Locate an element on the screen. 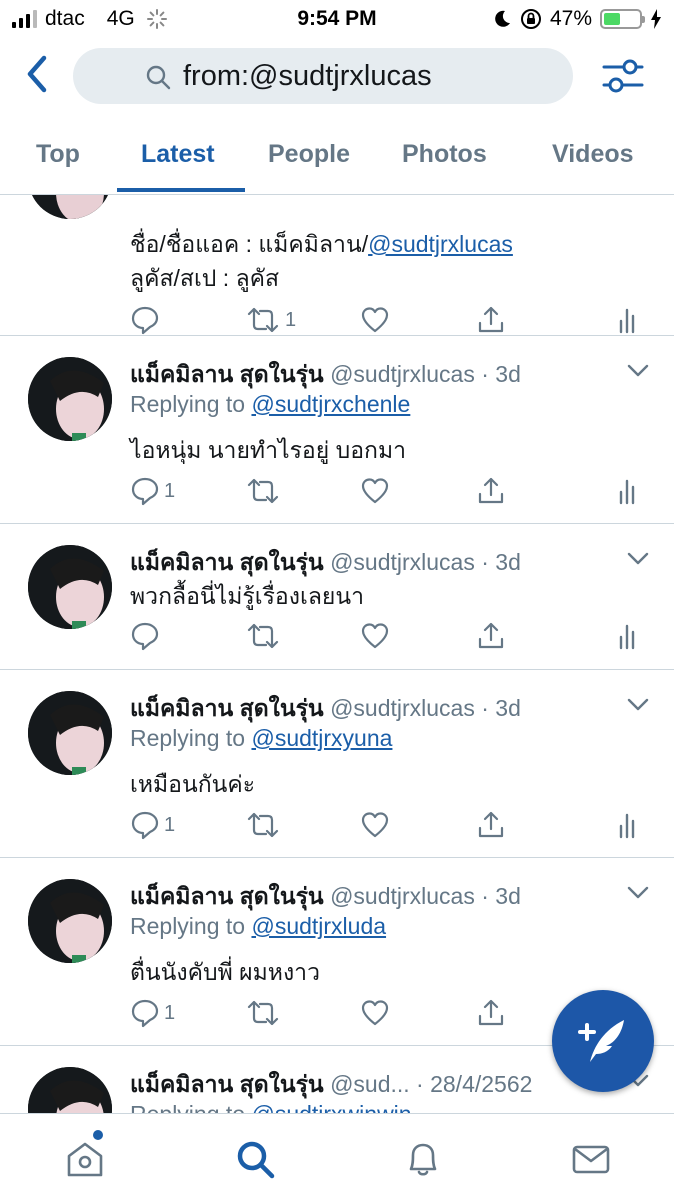  tweet-text: ลูคัส/สเป : ลูคัส is located at coordinates (205, 278).